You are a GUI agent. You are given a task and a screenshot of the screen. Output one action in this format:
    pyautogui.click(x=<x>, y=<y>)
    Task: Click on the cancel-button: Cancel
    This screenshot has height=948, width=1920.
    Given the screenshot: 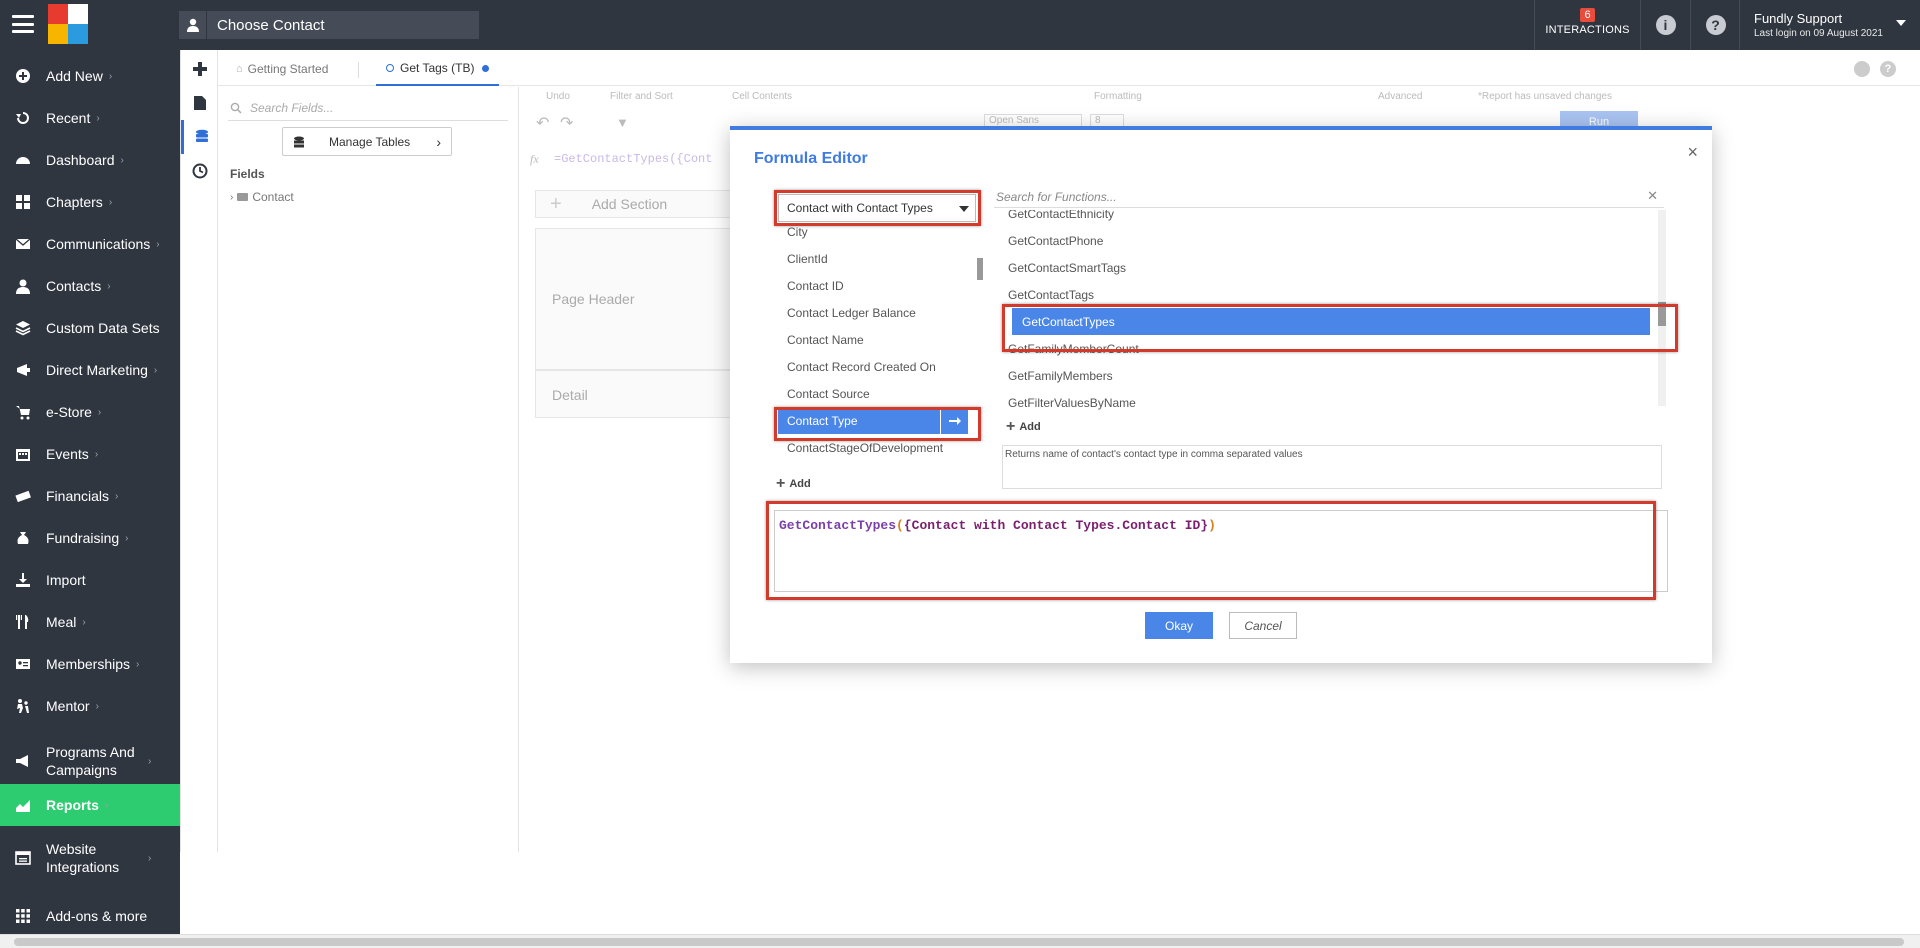 What is the action you would take?
    pyautogui.click(x=1263, y=625)
    